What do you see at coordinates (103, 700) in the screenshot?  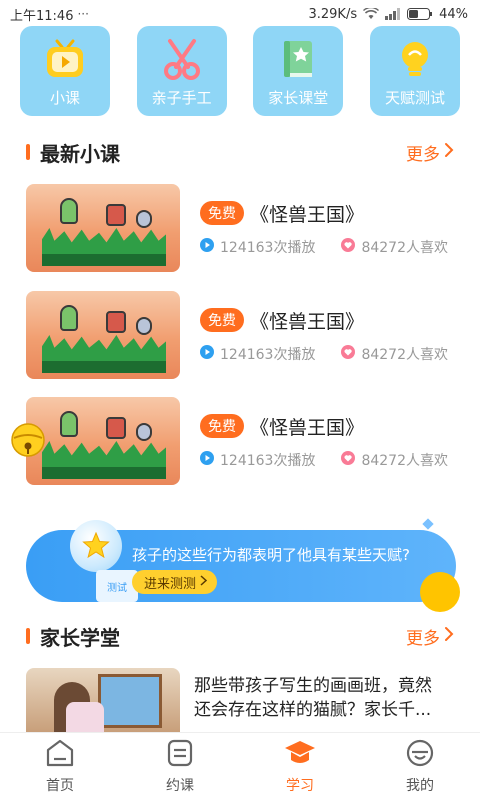 I see `article-photo` at bounding box center [103, 700].